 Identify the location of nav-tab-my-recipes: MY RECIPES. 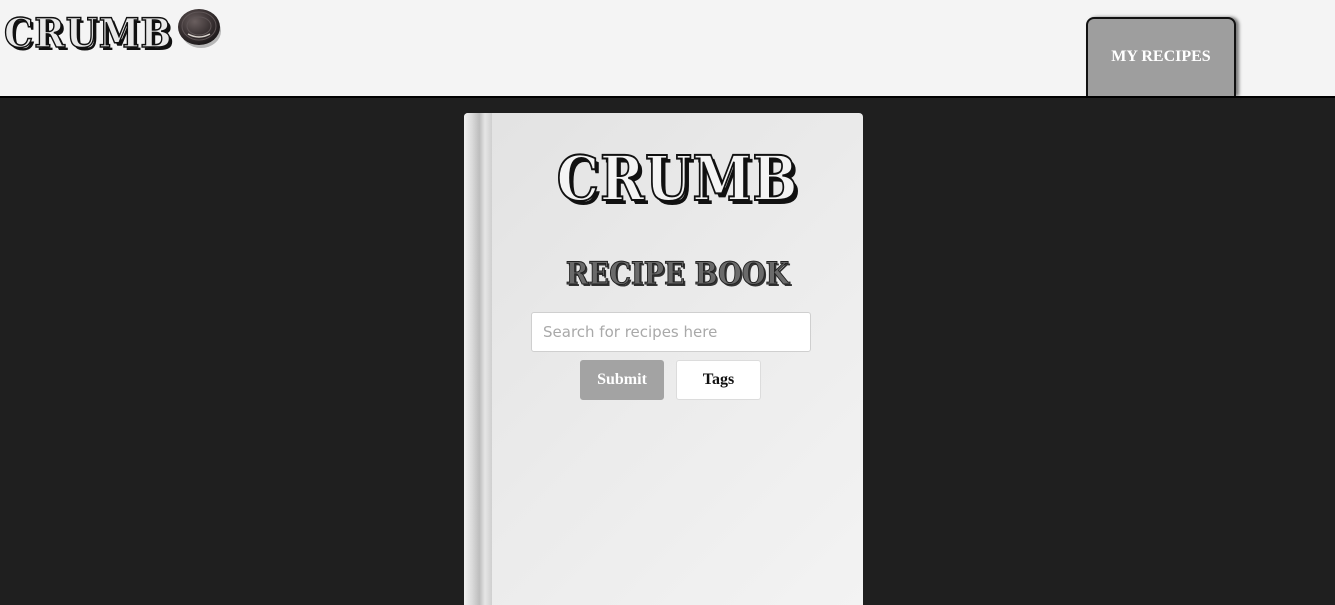
(1161, 56).